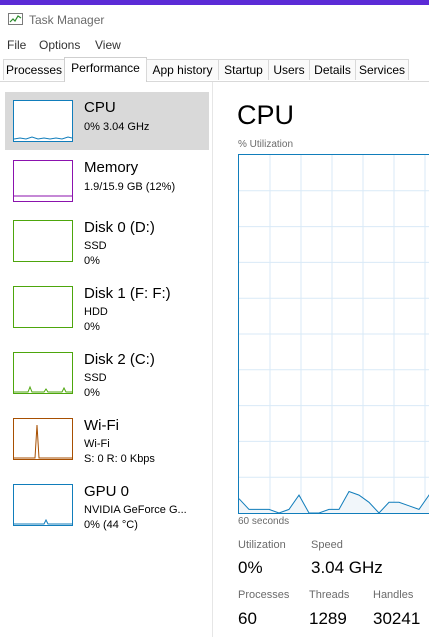 The height and width of the screenshot is (637, 429). Describe the element at coordinates (43, 181) in the screenshot. I see `memory-mini-graph` at that location.